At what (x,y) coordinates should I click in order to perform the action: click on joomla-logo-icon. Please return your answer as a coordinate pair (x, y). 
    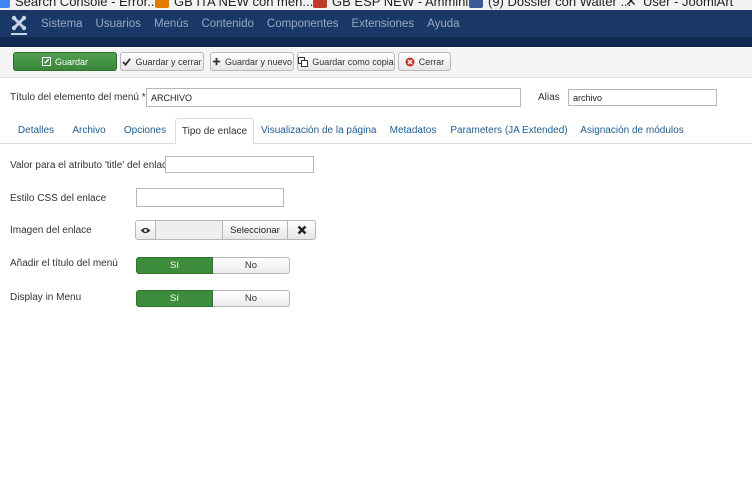
    Looking at the image, I should click on (19, 23).